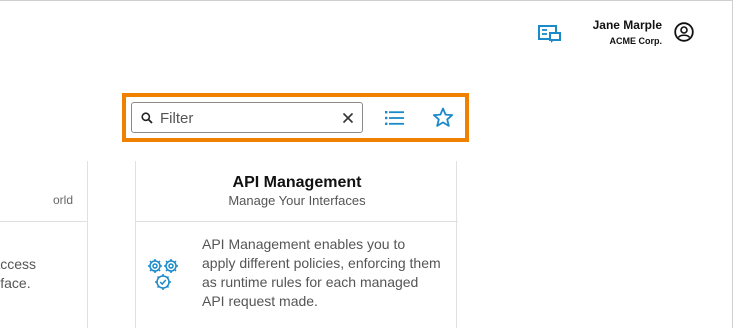 Image resolution: width=733 pixels, height=328 pixels. What do you see at coordinates (297, 200) in the screenshot?
I see `card-subtitle: Manage Your Interfaces` at bounding box center [297, 200].